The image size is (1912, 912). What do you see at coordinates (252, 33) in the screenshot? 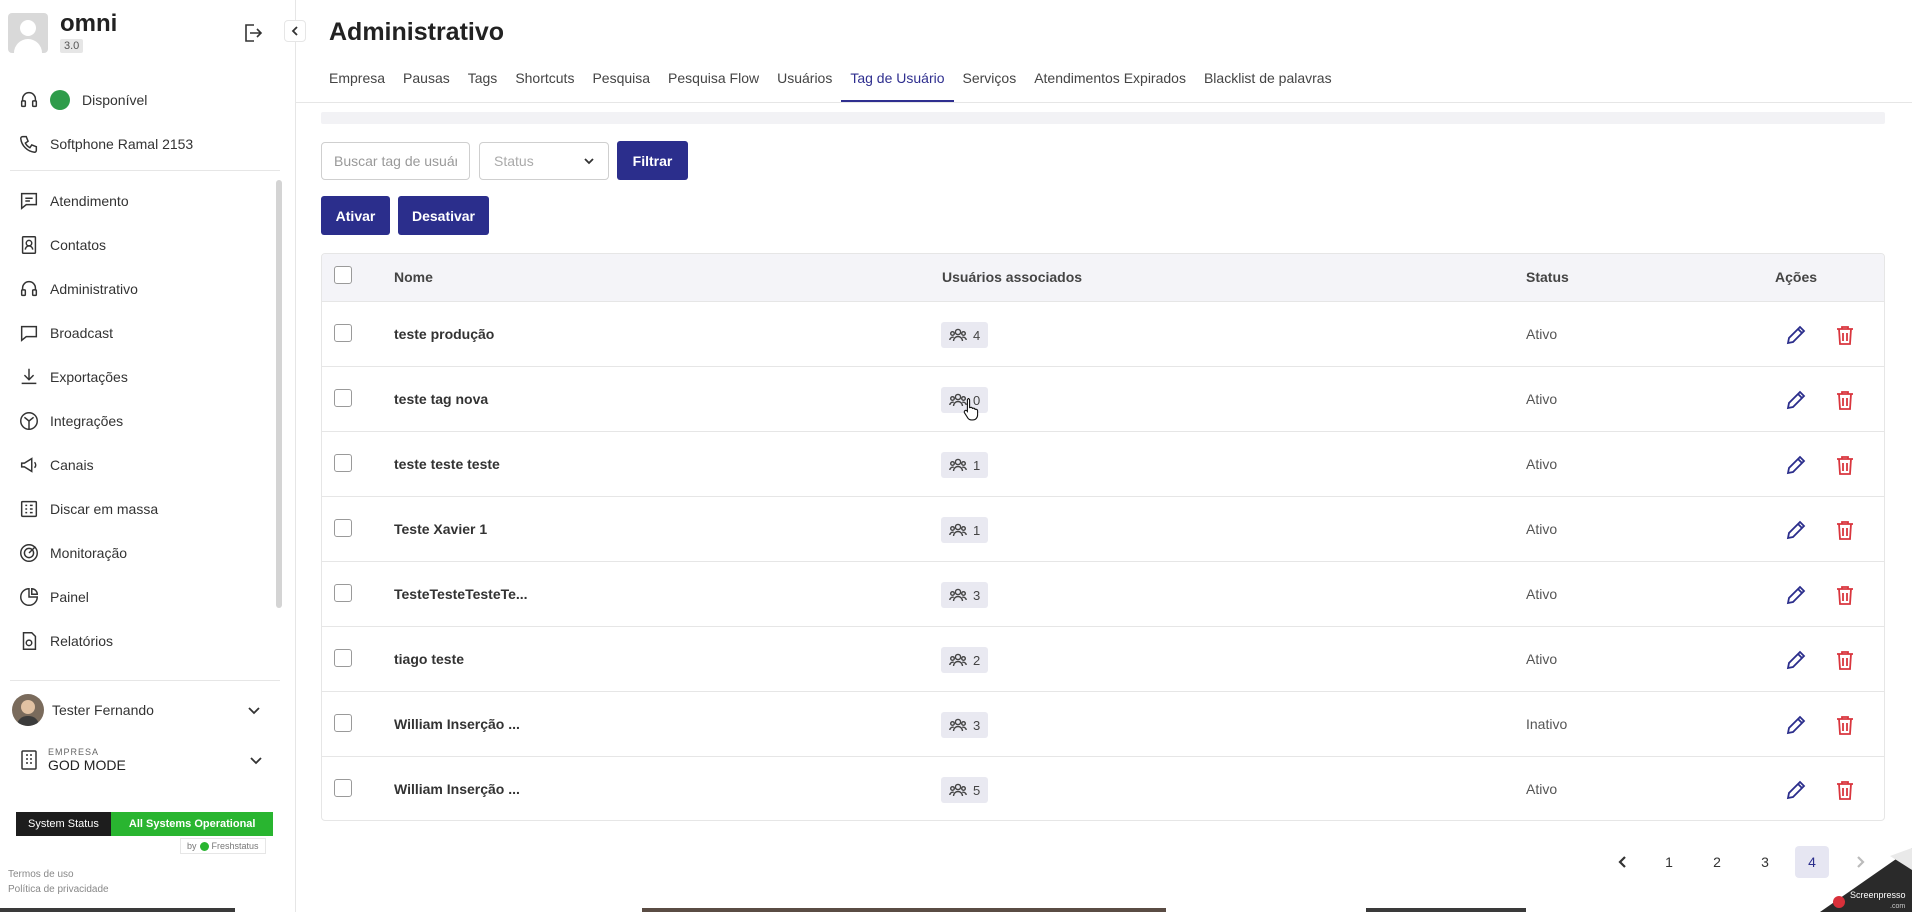
I see `logout-icon` at bounding box center [252, 33].